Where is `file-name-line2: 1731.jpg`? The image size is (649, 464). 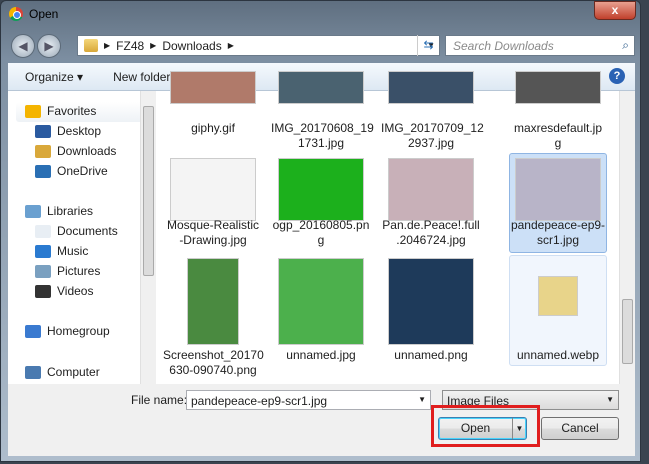 file-name-line2: 1731.jpg is located at coordinates (321, 143).